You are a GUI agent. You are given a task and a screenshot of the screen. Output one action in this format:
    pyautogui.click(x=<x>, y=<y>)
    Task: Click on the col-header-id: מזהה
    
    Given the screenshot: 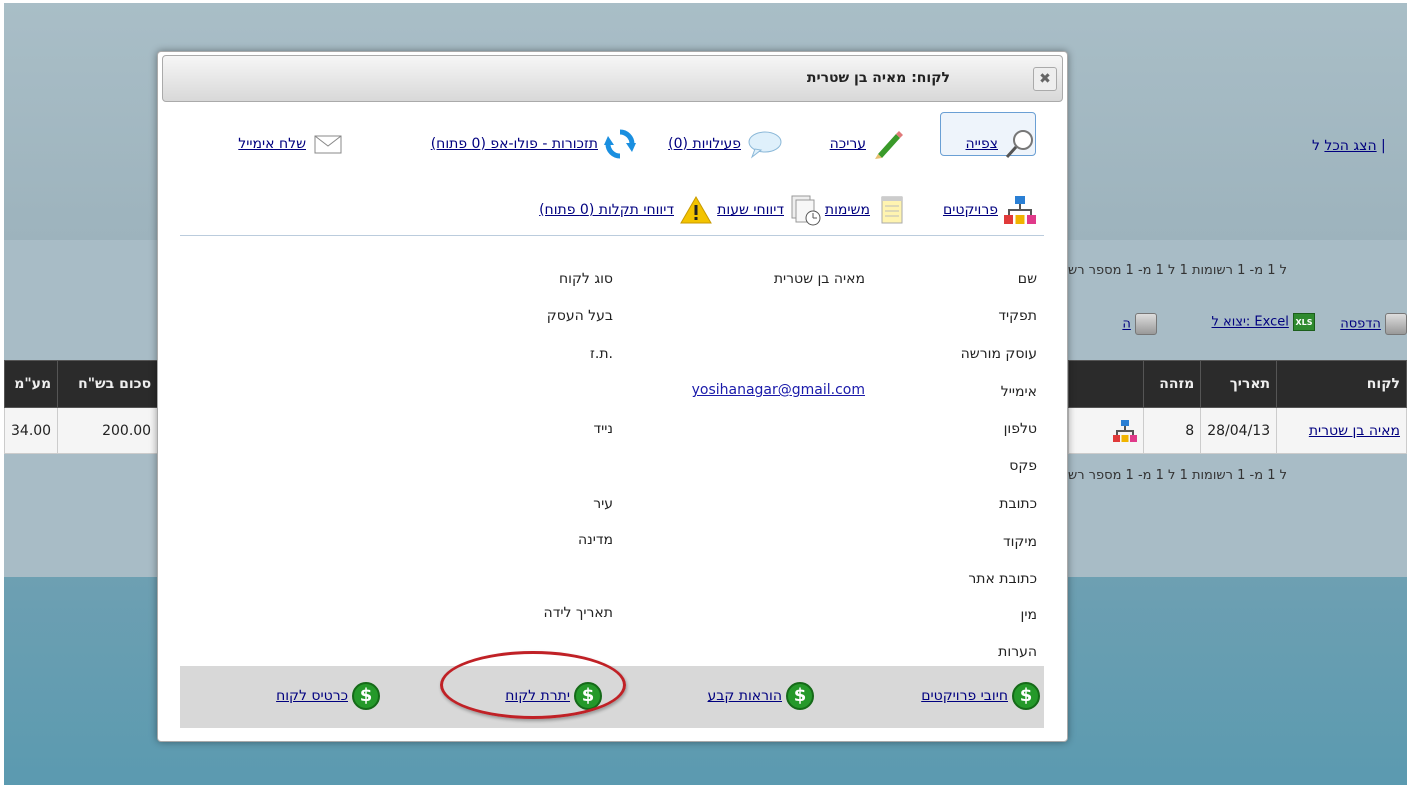 What is the action you would take?
    pyautogui.click(x=1172, y=384)
    